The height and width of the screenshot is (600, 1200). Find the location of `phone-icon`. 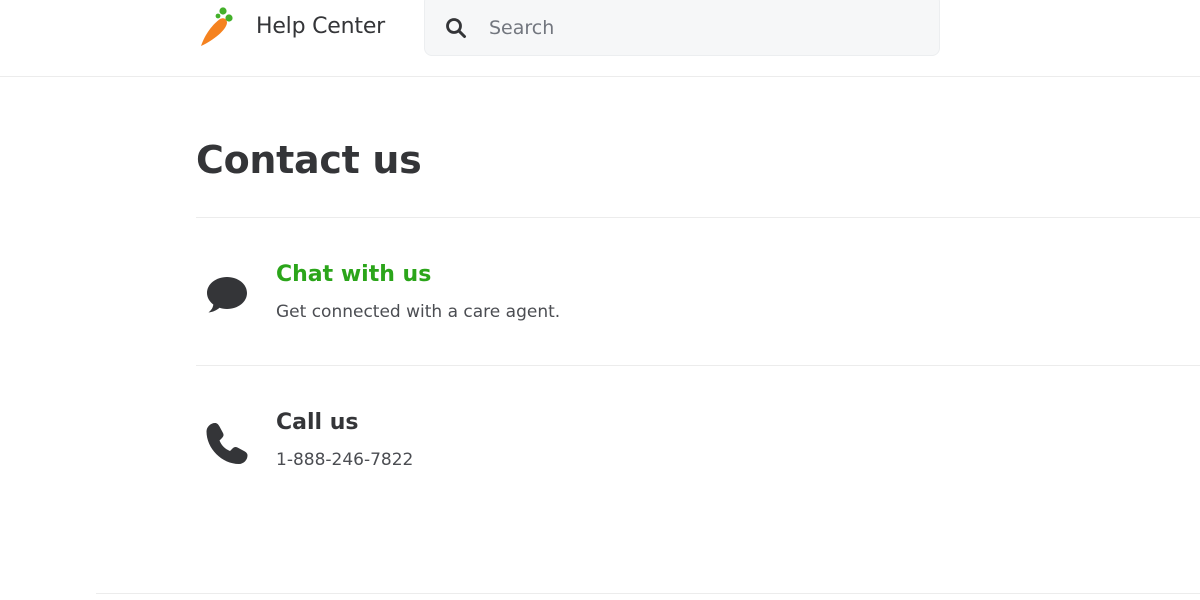

phone-icon is located at coordinates (227, 443).